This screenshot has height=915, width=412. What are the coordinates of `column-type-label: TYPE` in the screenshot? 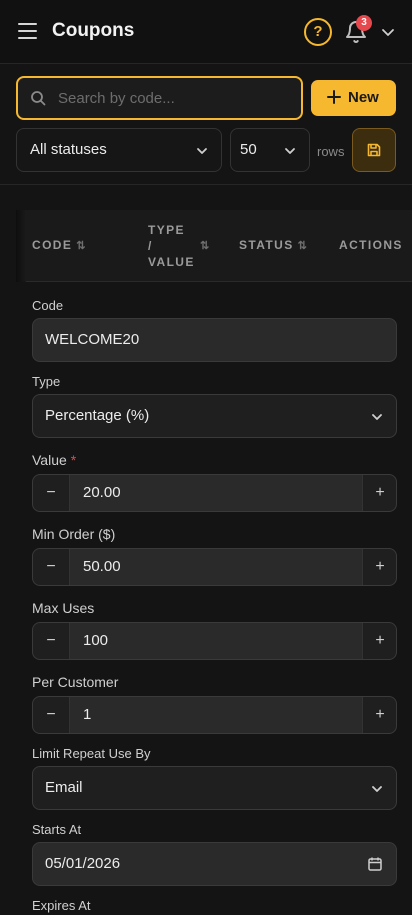 It's located at (166, 230).